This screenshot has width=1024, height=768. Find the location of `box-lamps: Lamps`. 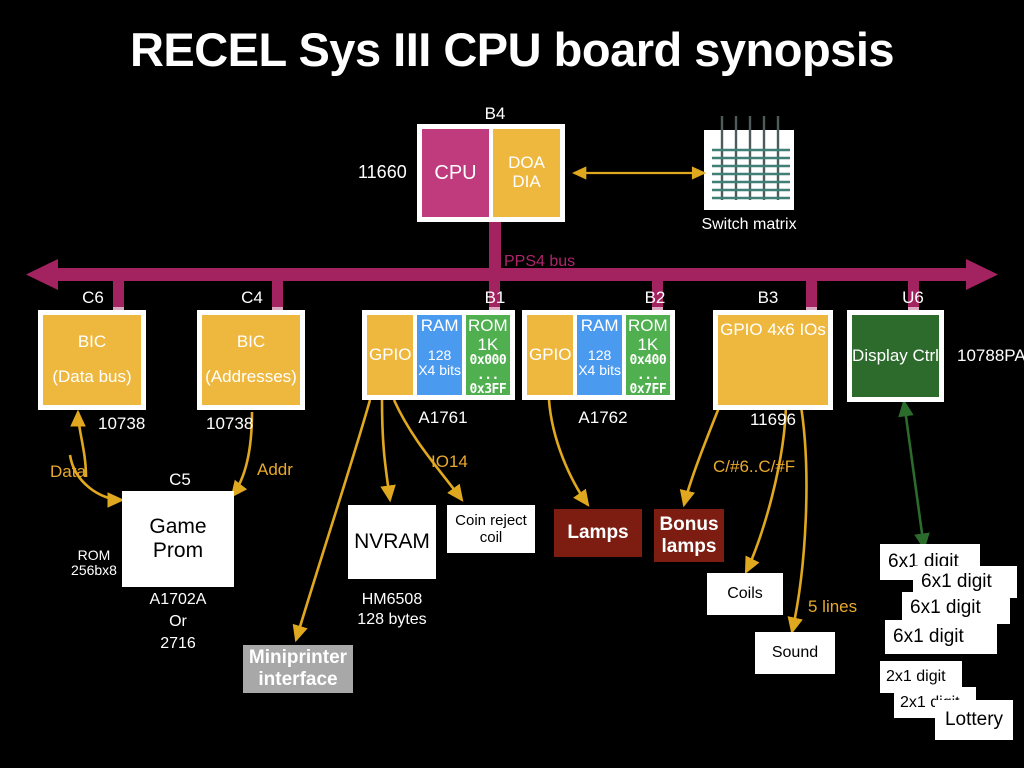

box-lamps: Lamps is located at coordinates (598, 533).